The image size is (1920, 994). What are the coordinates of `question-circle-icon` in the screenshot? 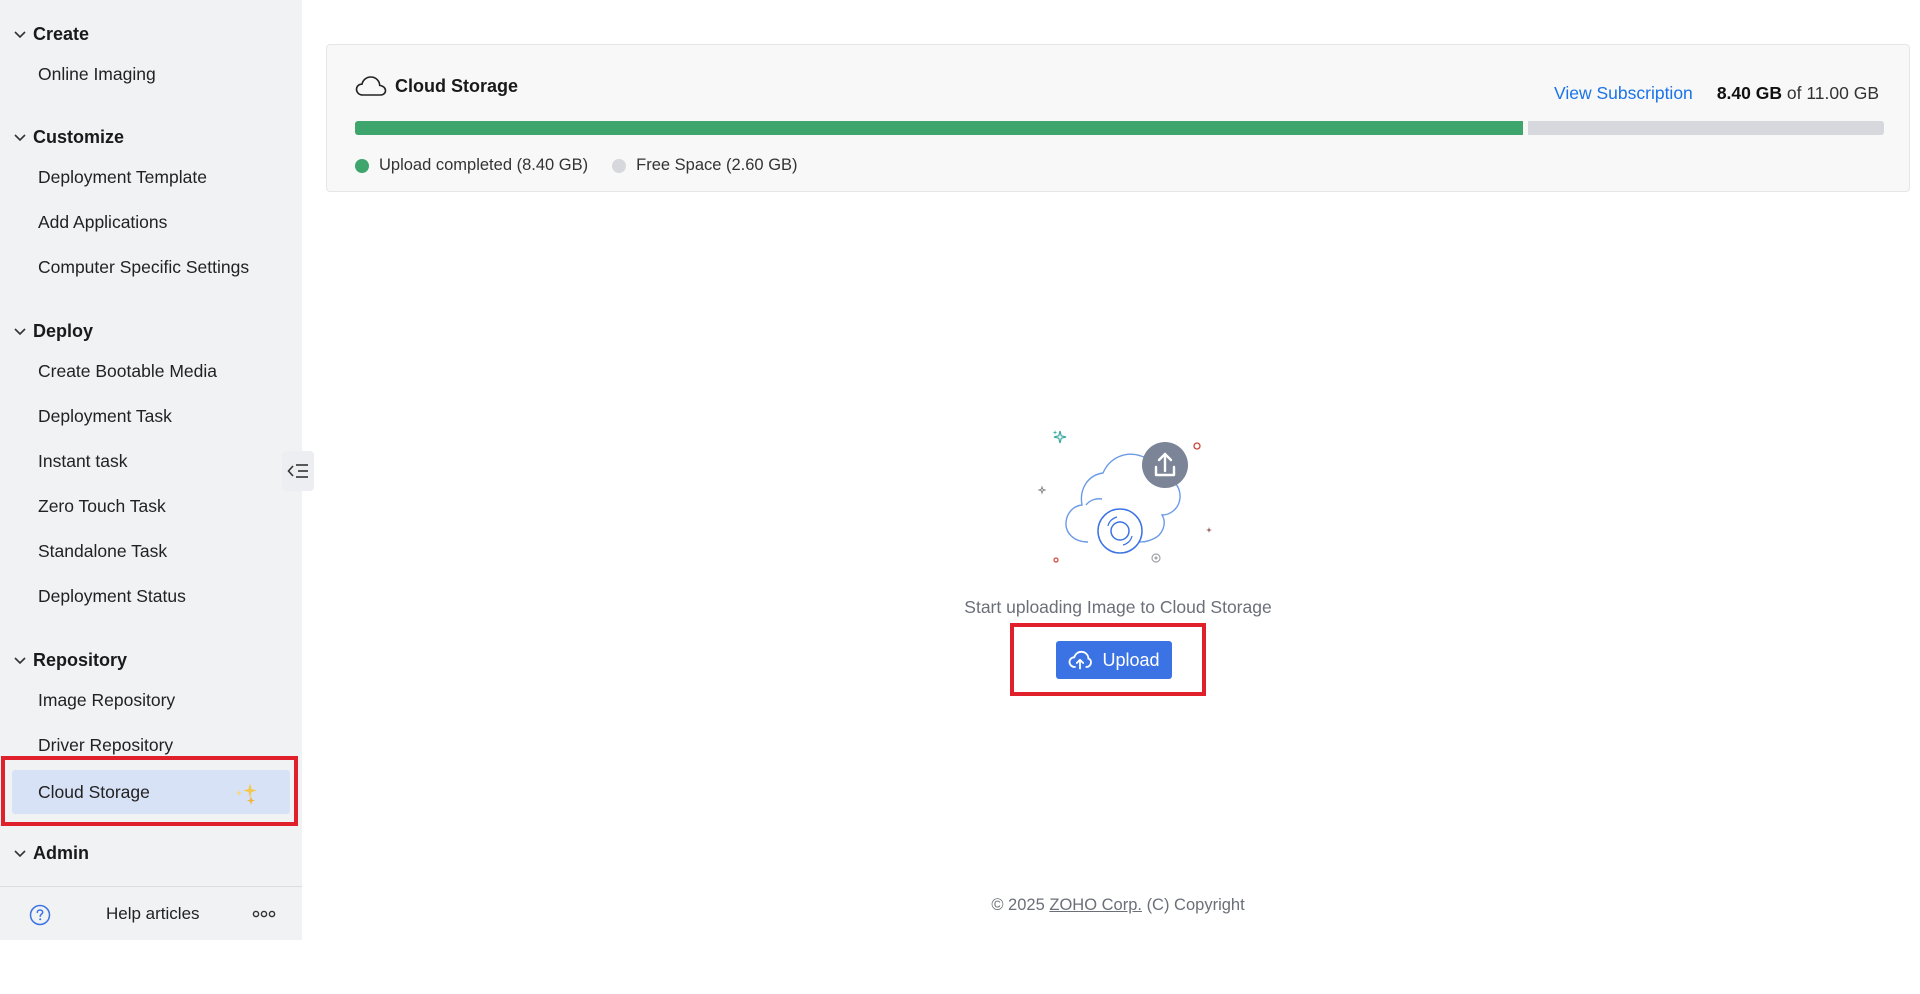 It's located at (40, 915).